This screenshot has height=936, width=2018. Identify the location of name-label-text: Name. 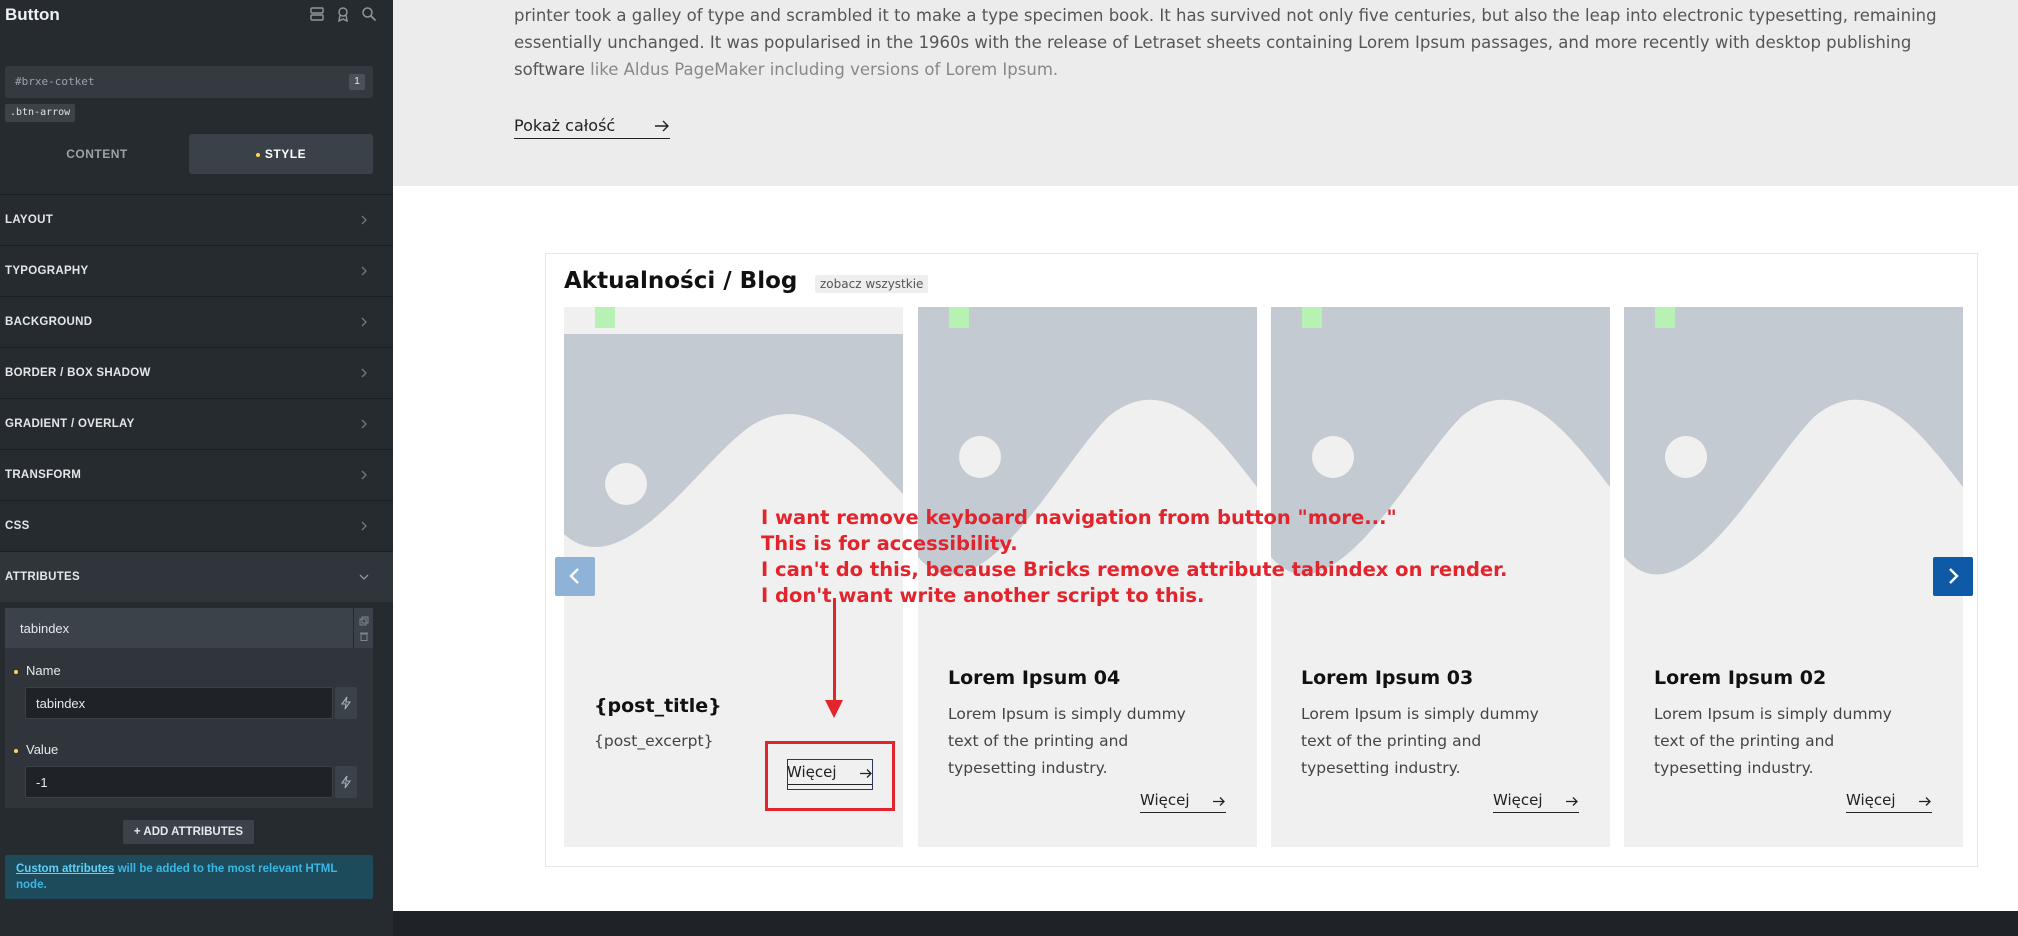
(43, 670).